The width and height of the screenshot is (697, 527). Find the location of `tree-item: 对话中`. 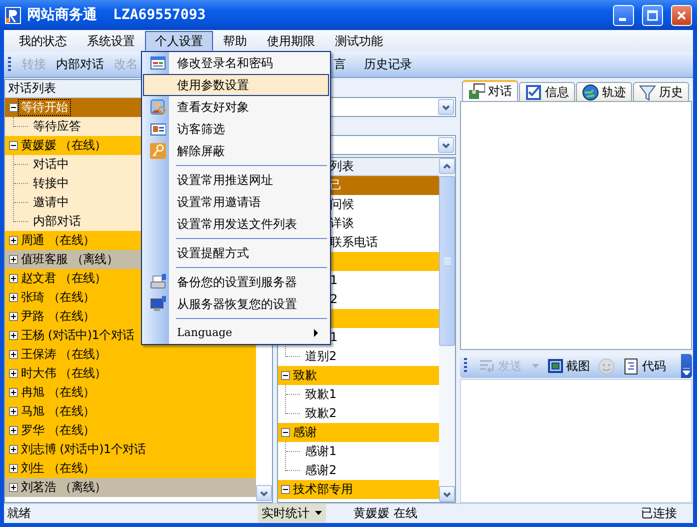

tree-item: 对话中 is located at coordinates (51, 164).